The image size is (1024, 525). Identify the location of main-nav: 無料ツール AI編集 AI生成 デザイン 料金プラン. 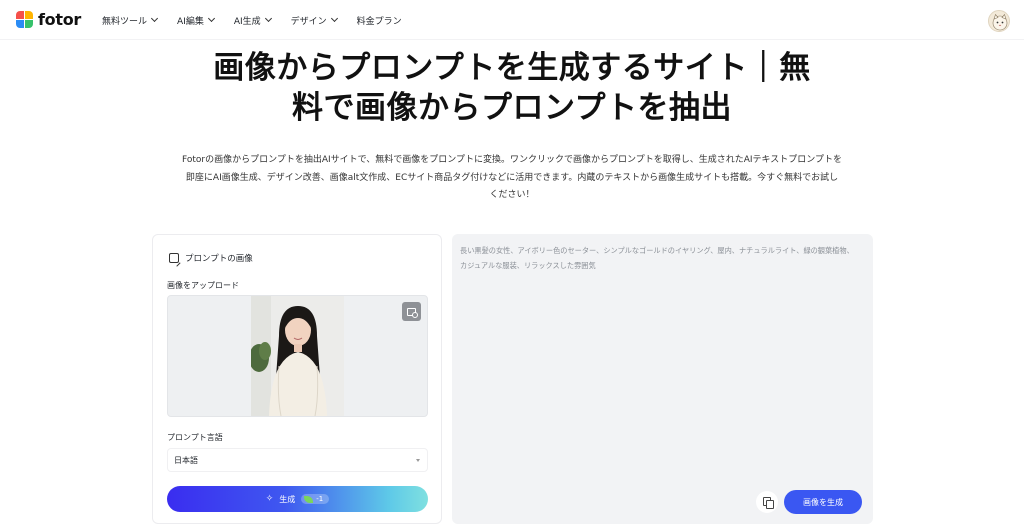
(262, 20).